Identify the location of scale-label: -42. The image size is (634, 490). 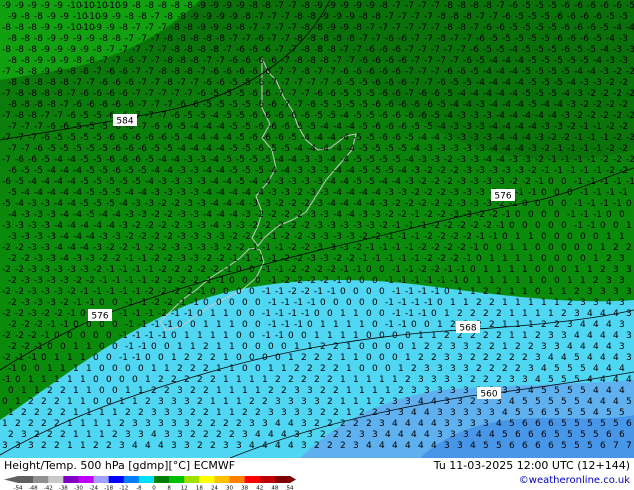
(48, 488).